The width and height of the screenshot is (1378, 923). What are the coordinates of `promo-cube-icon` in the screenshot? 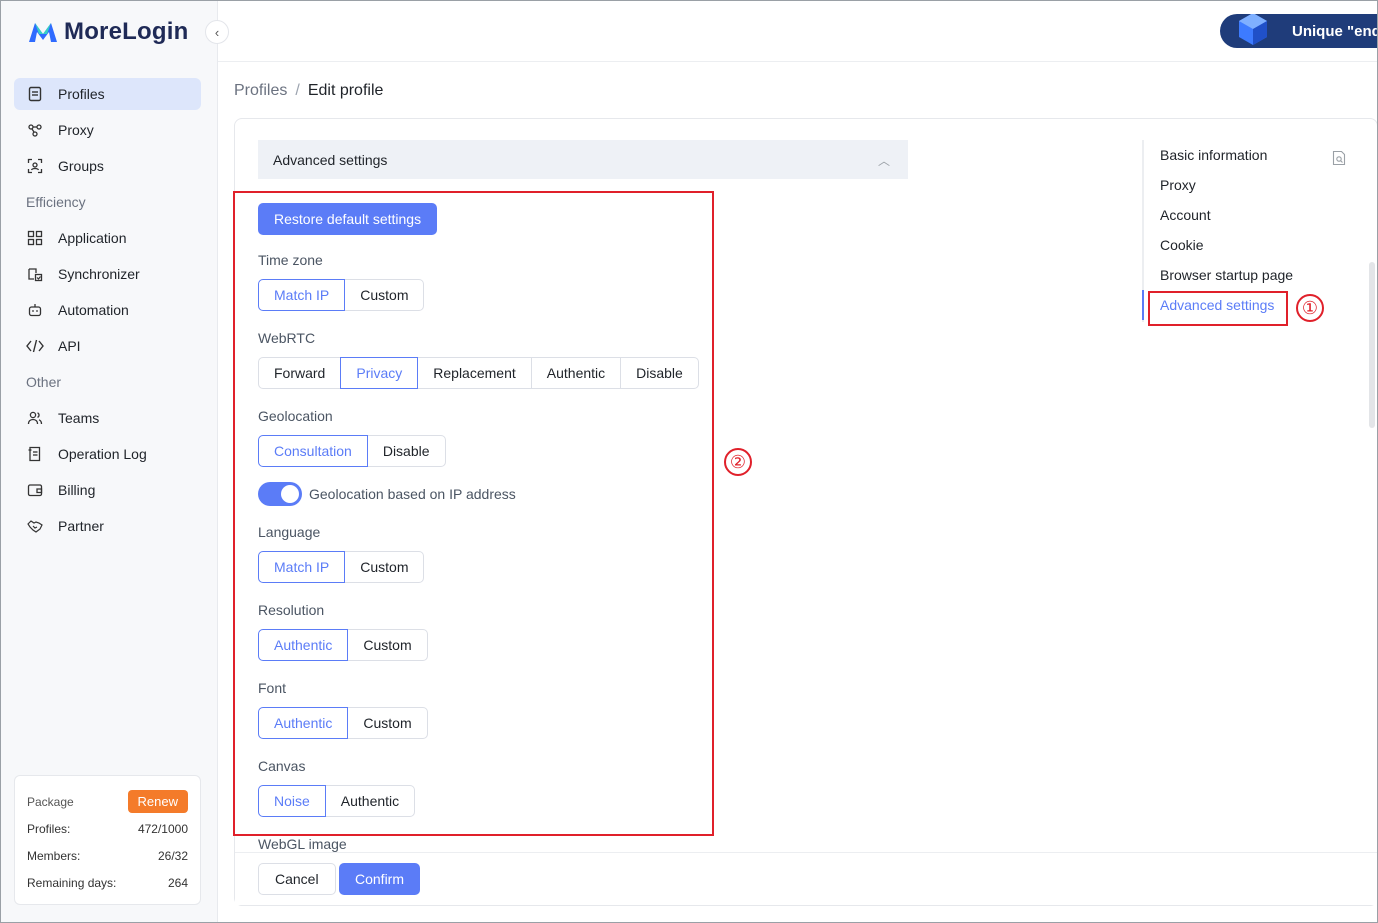 It's located at (1253, 29).